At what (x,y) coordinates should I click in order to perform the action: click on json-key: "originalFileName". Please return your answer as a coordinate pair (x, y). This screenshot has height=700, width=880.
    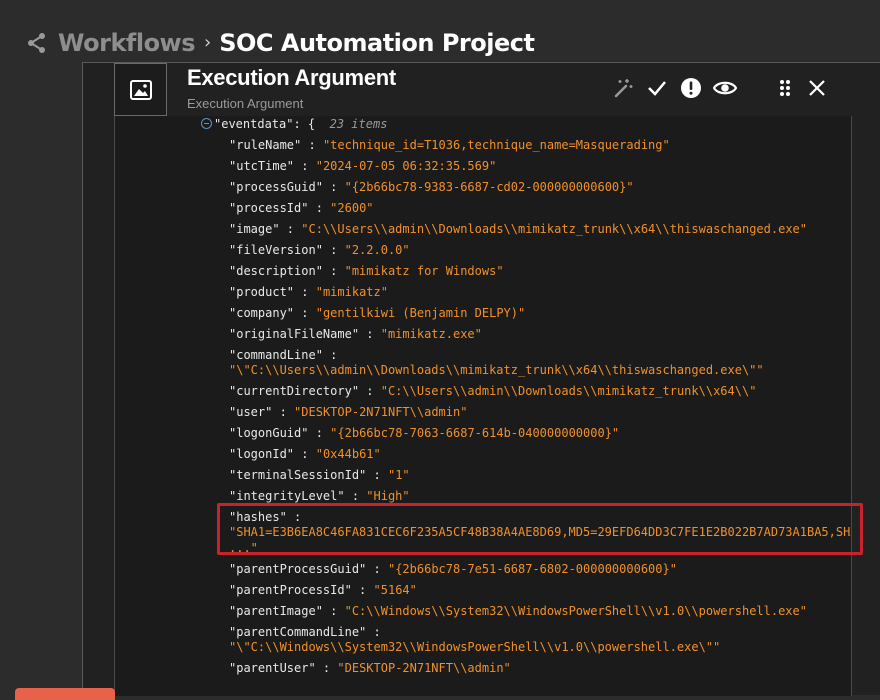
    Looking at the image, I should click on (294, 334).